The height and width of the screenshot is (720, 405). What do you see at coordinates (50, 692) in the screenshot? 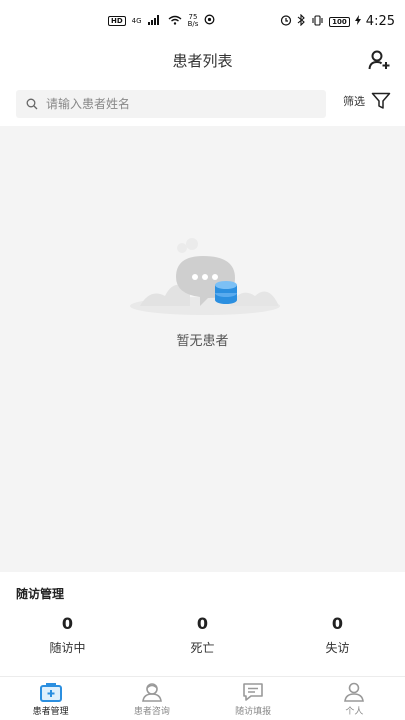
I see `medical-kit-icon` at bounding box center [50, 692].